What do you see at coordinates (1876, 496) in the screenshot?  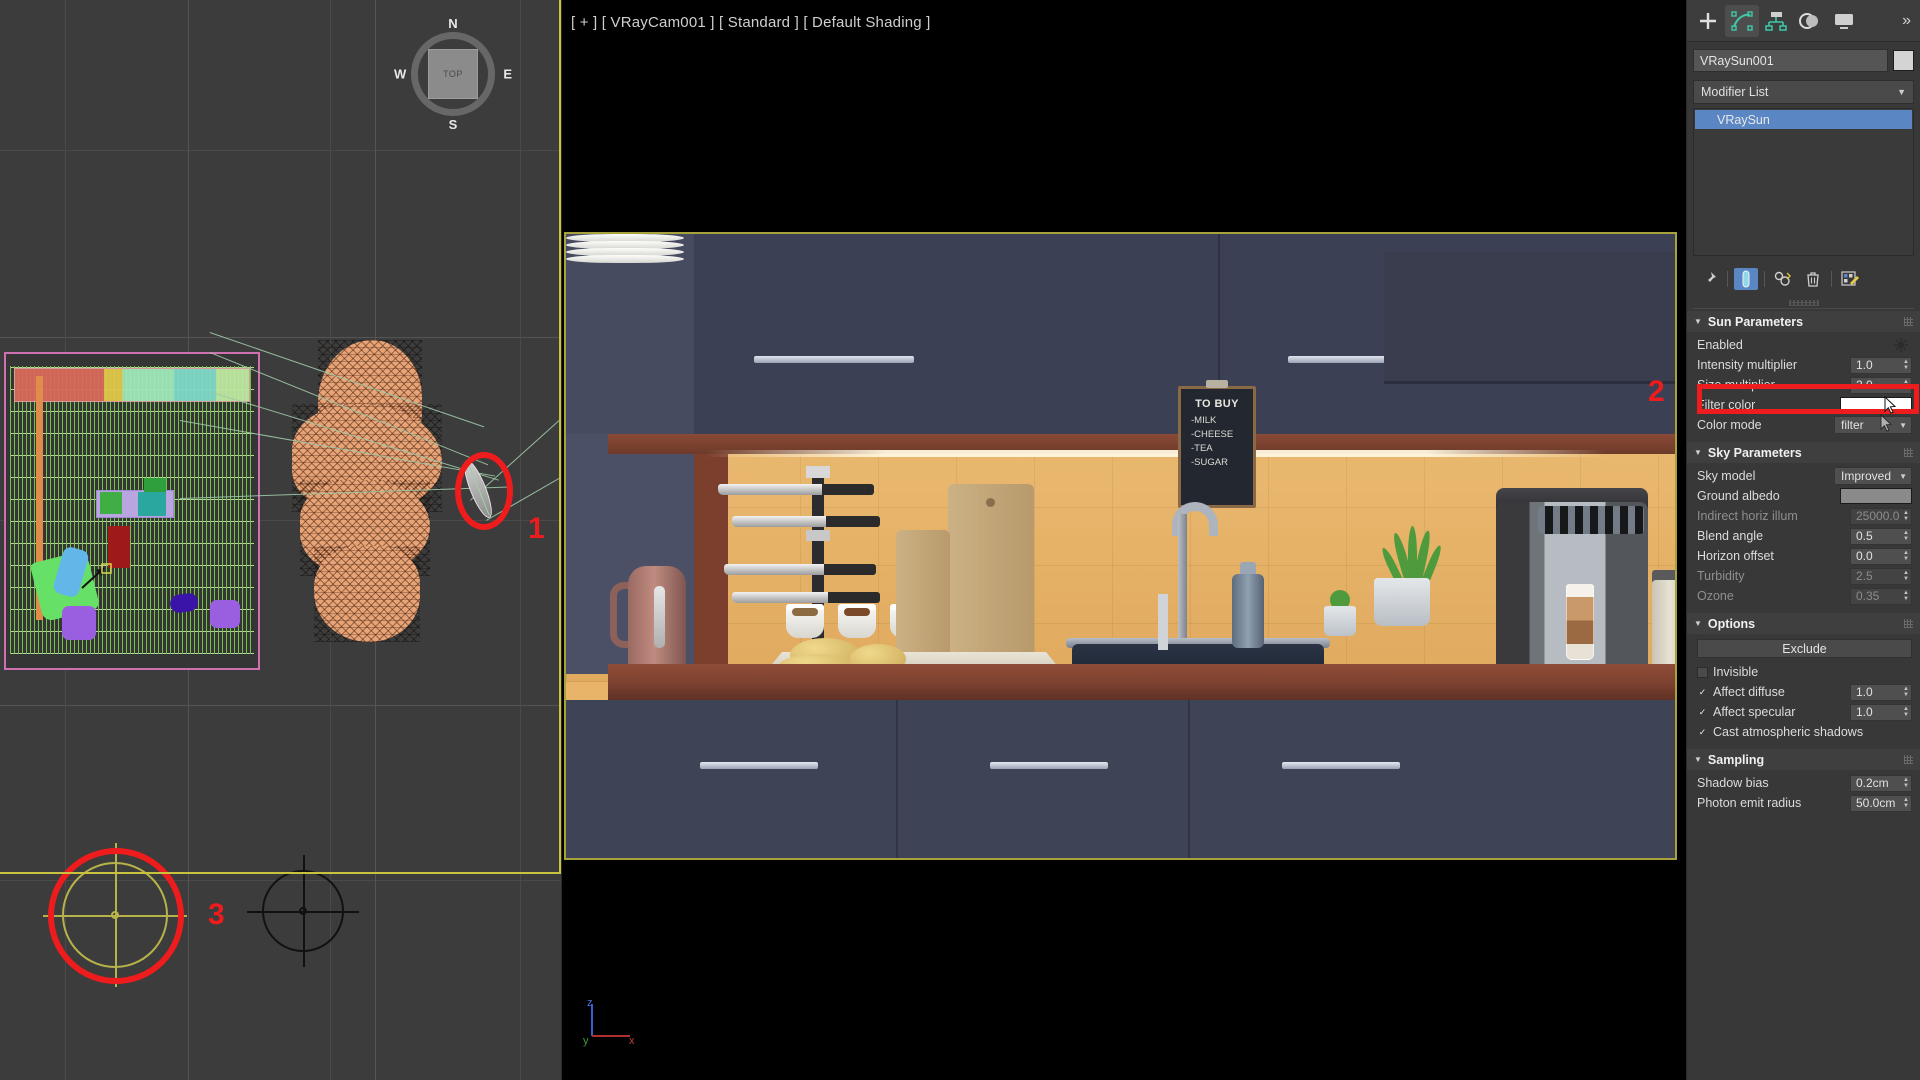 I see `ground-albedo-swatch` at bounding box center [1876, 496].